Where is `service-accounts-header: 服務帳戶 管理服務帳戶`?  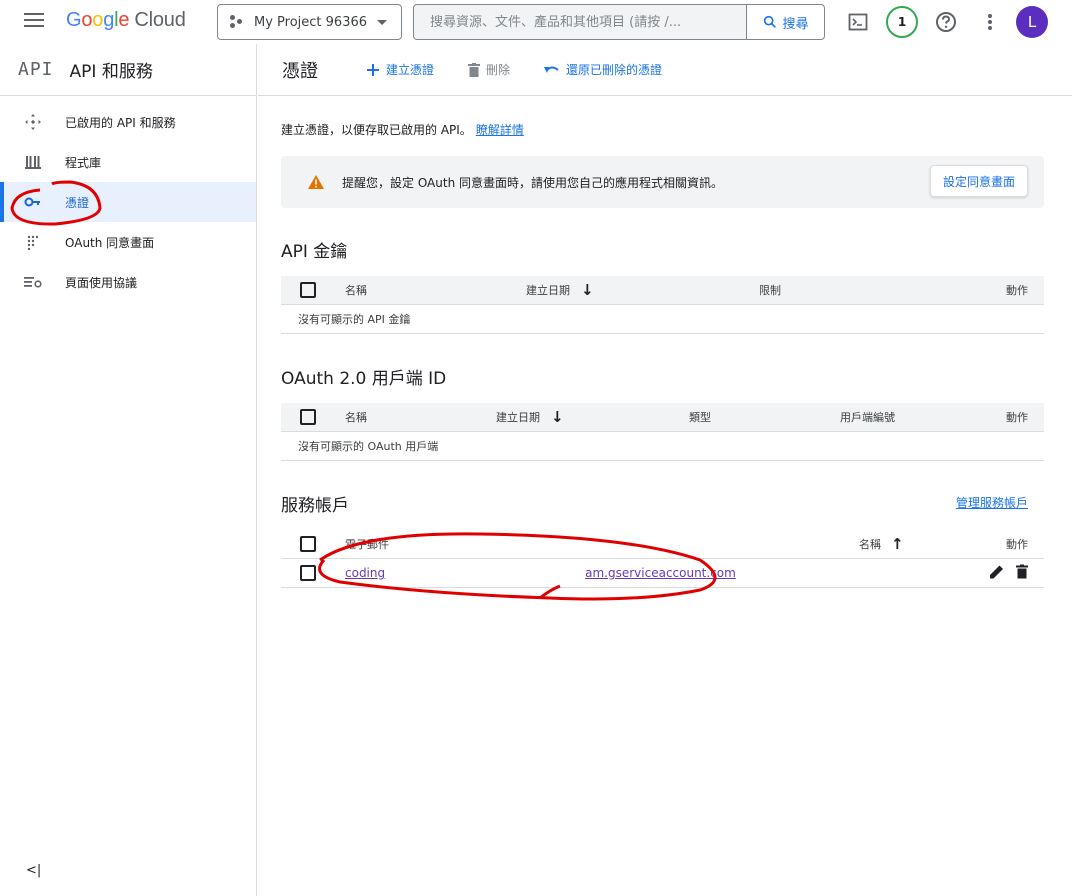
service-accounts-header: 服務帳戶 管理服務帳戶 is located at coordinates (662, 503).